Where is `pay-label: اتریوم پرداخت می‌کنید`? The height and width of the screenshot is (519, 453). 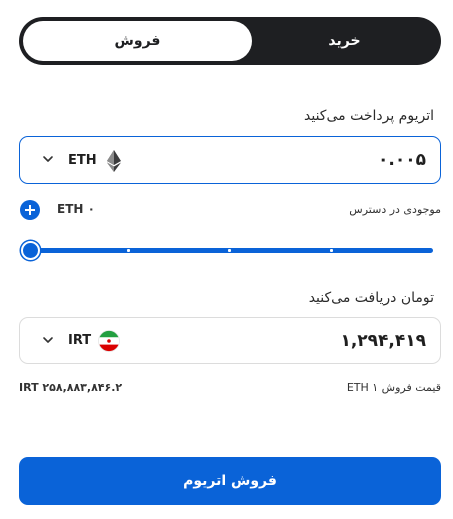 pay-label: اتریوم پرداخت می‌کنید is located at coordinates (369, 116).